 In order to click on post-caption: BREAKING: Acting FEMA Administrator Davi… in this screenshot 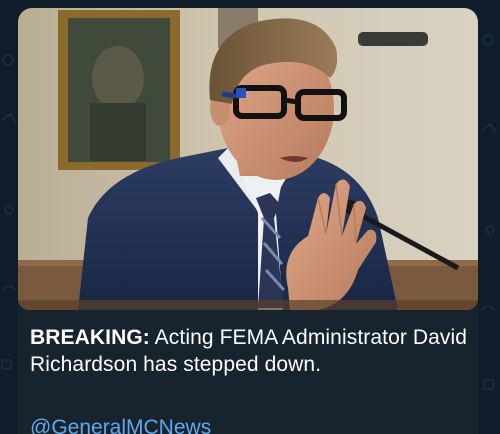, I will do `click(250, 351)`.